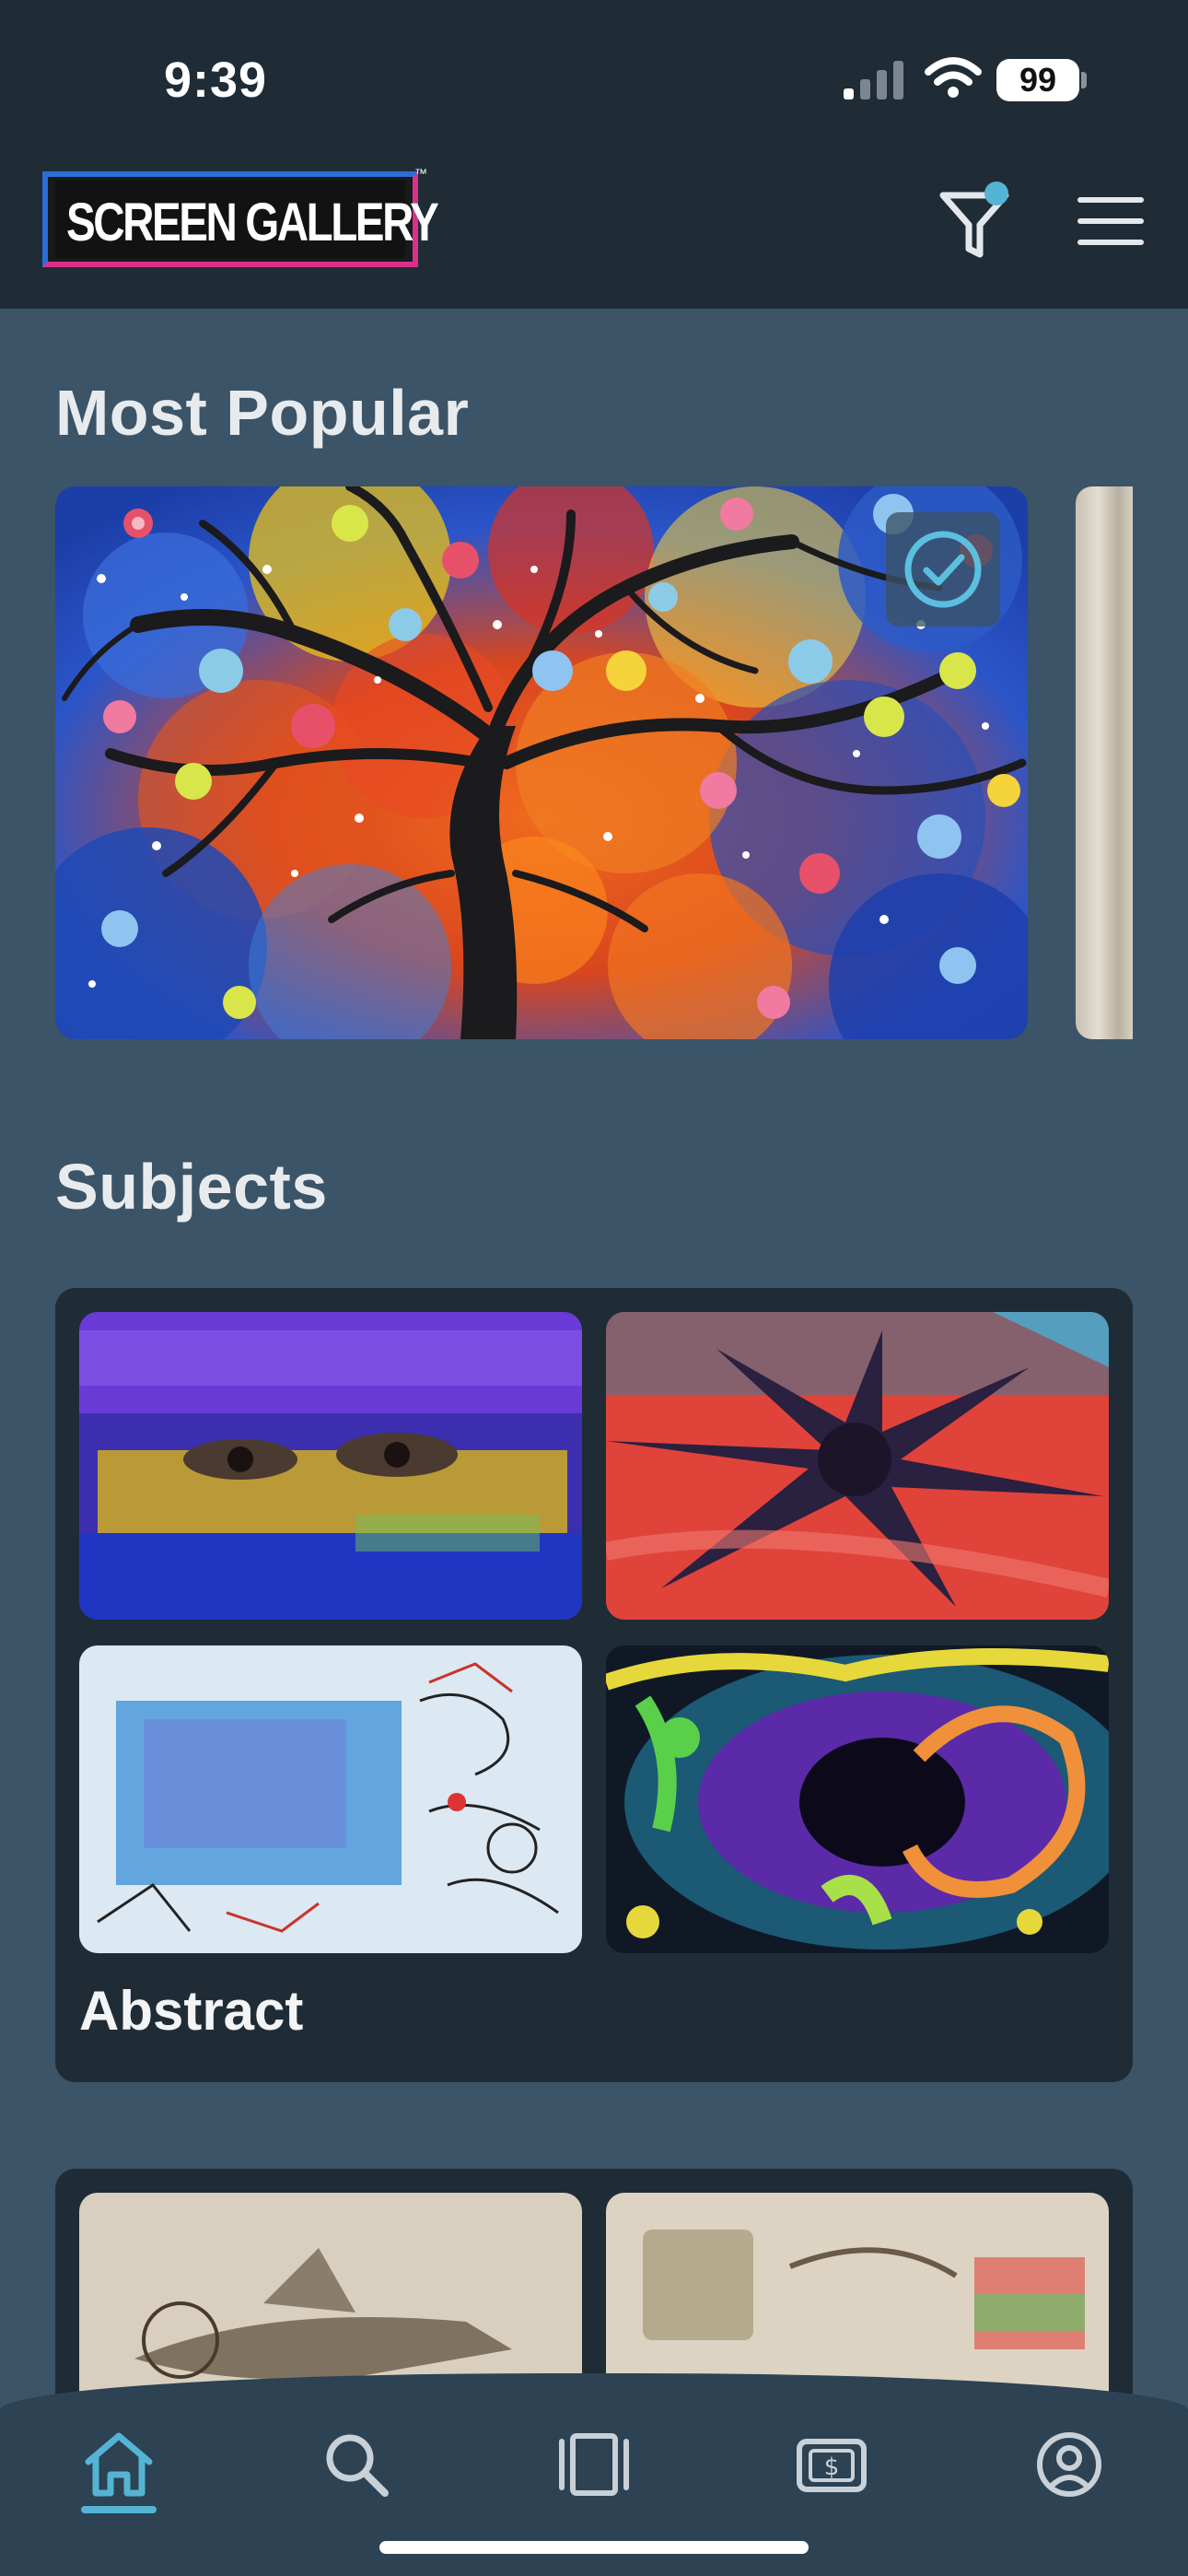 The image size is (1188, 2576). I want to click on purchase-icon: $, so click(831, 2464).